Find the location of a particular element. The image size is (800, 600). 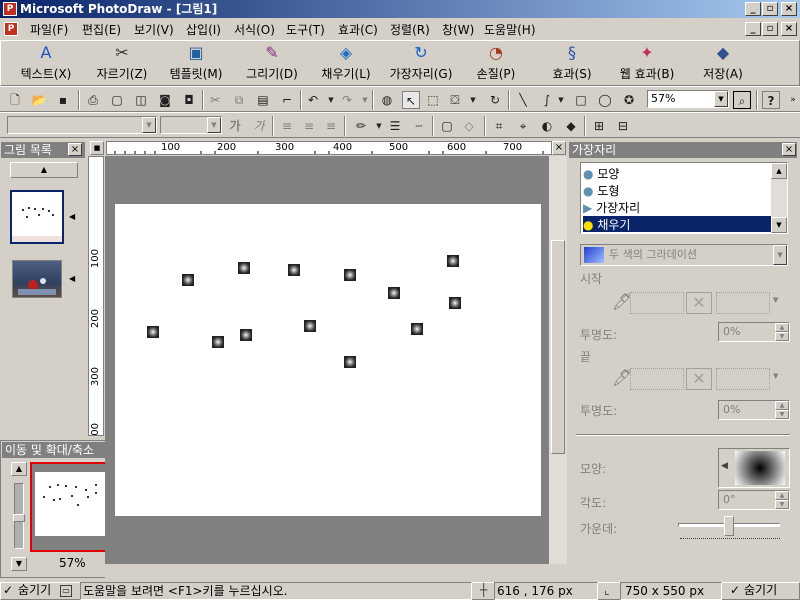

arrange-icon: ◆ is located at coordinates (571, 126).